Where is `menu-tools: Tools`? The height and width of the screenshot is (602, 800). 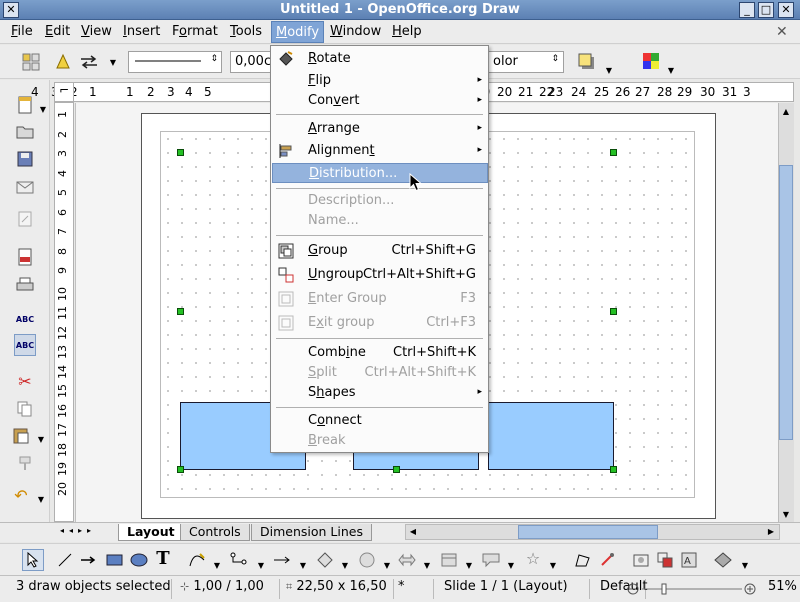
menu-tools: Tools is located at coordinates (246, 31).